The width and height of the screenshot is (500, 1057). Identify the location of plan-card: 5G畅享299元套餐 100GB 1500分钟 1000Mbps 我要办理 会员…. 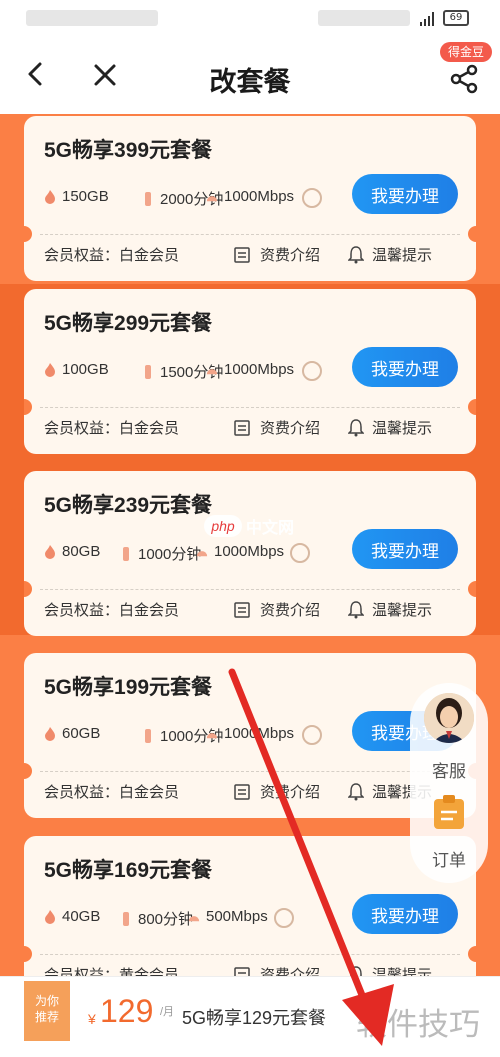
(250, 371).